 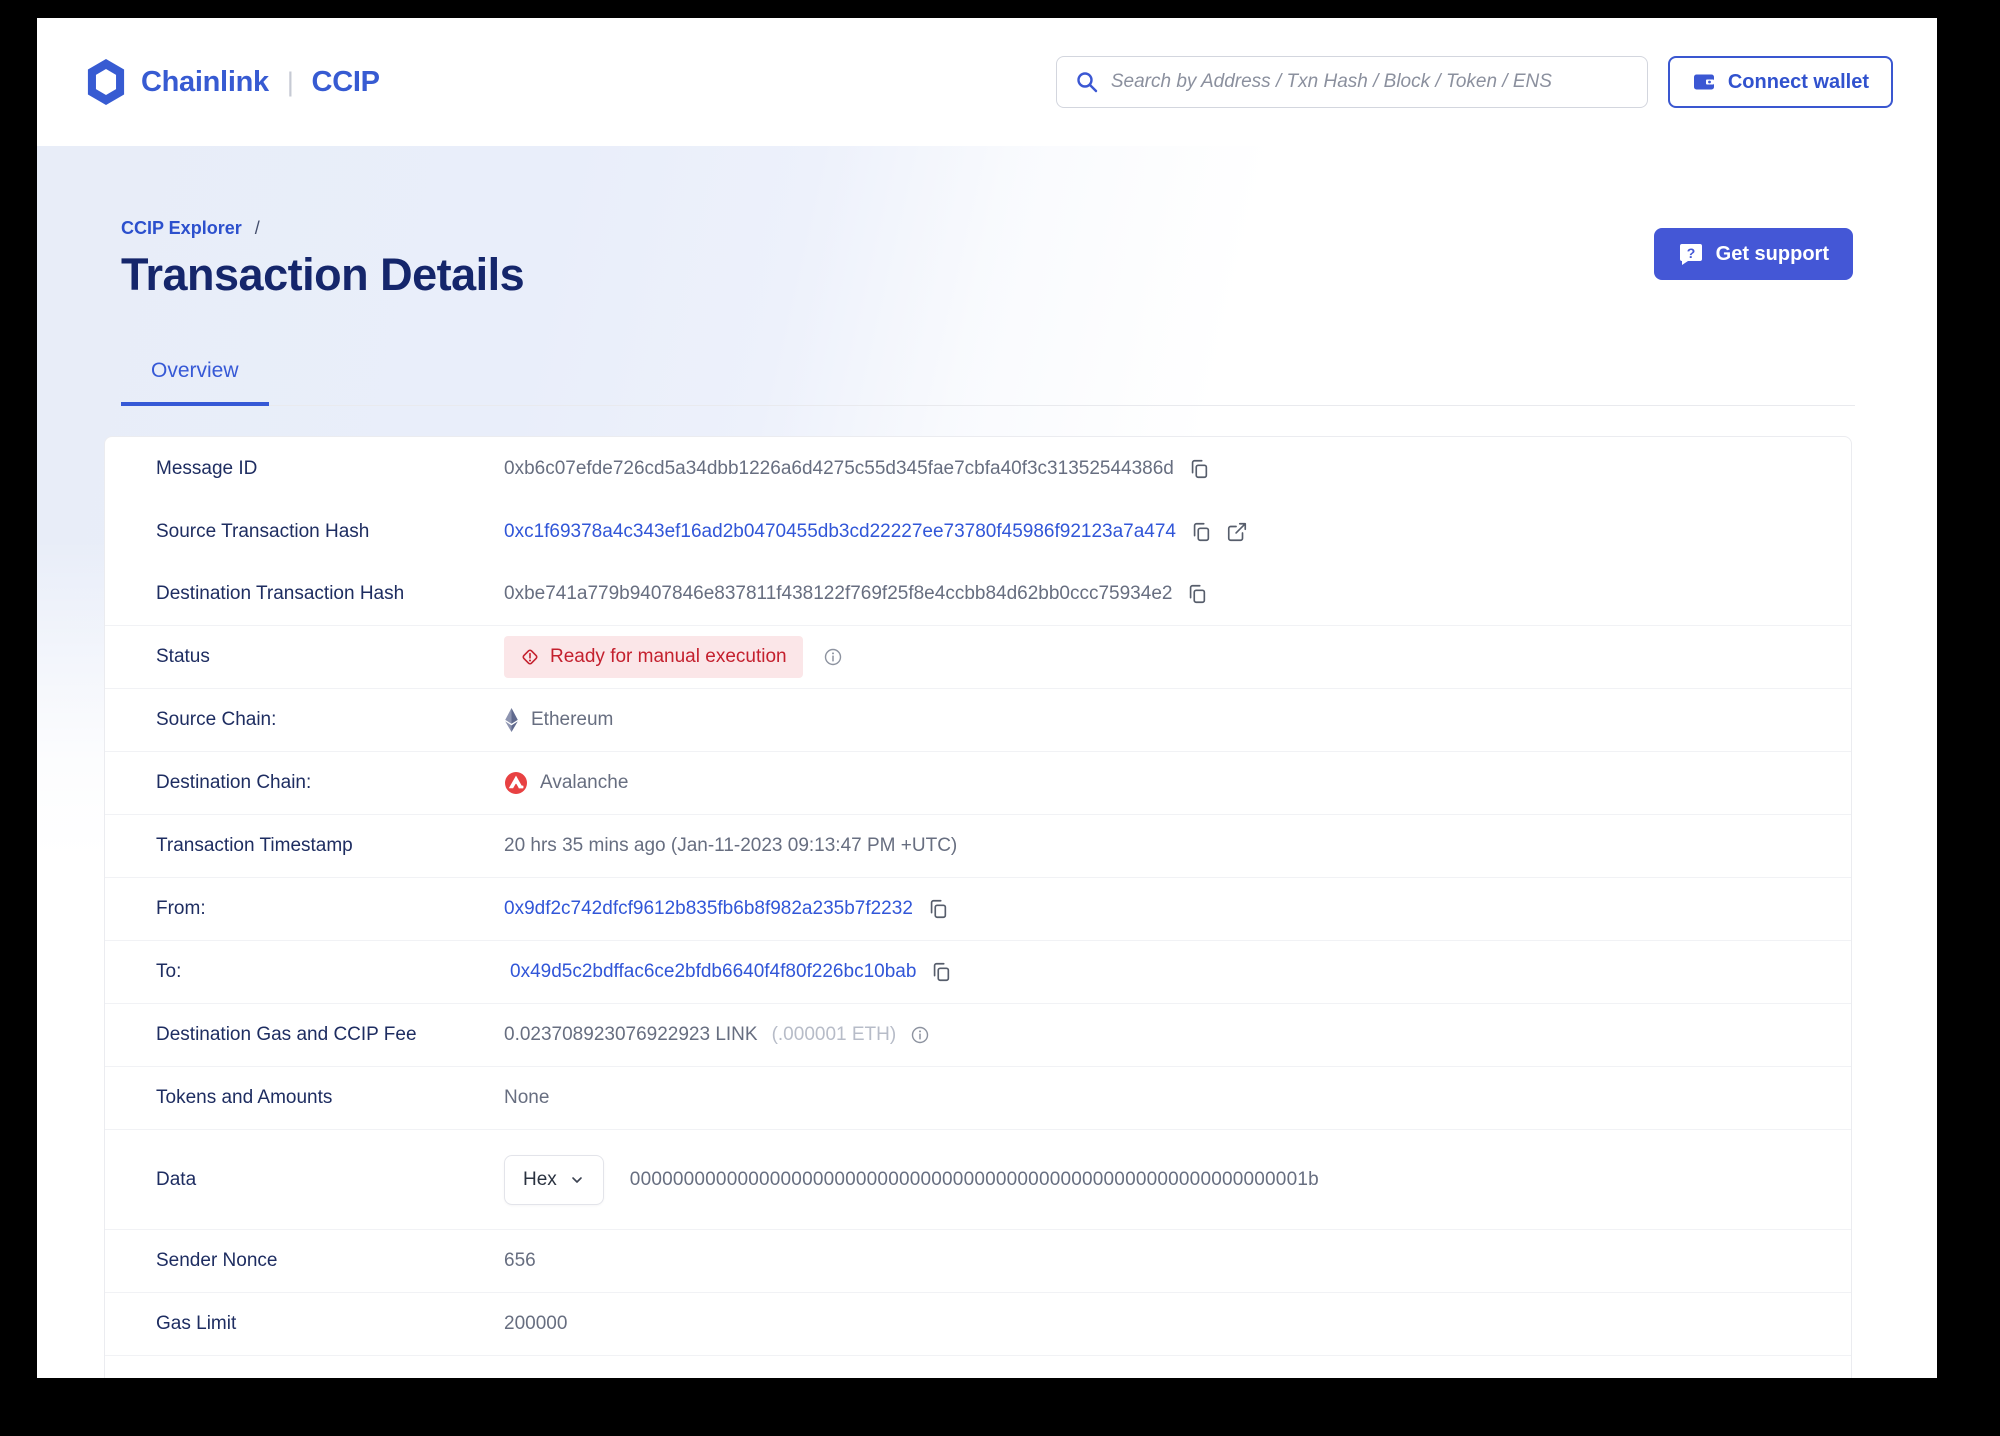 I want to click on header-actions: Connect wallet, so click(x=1474, y=82).